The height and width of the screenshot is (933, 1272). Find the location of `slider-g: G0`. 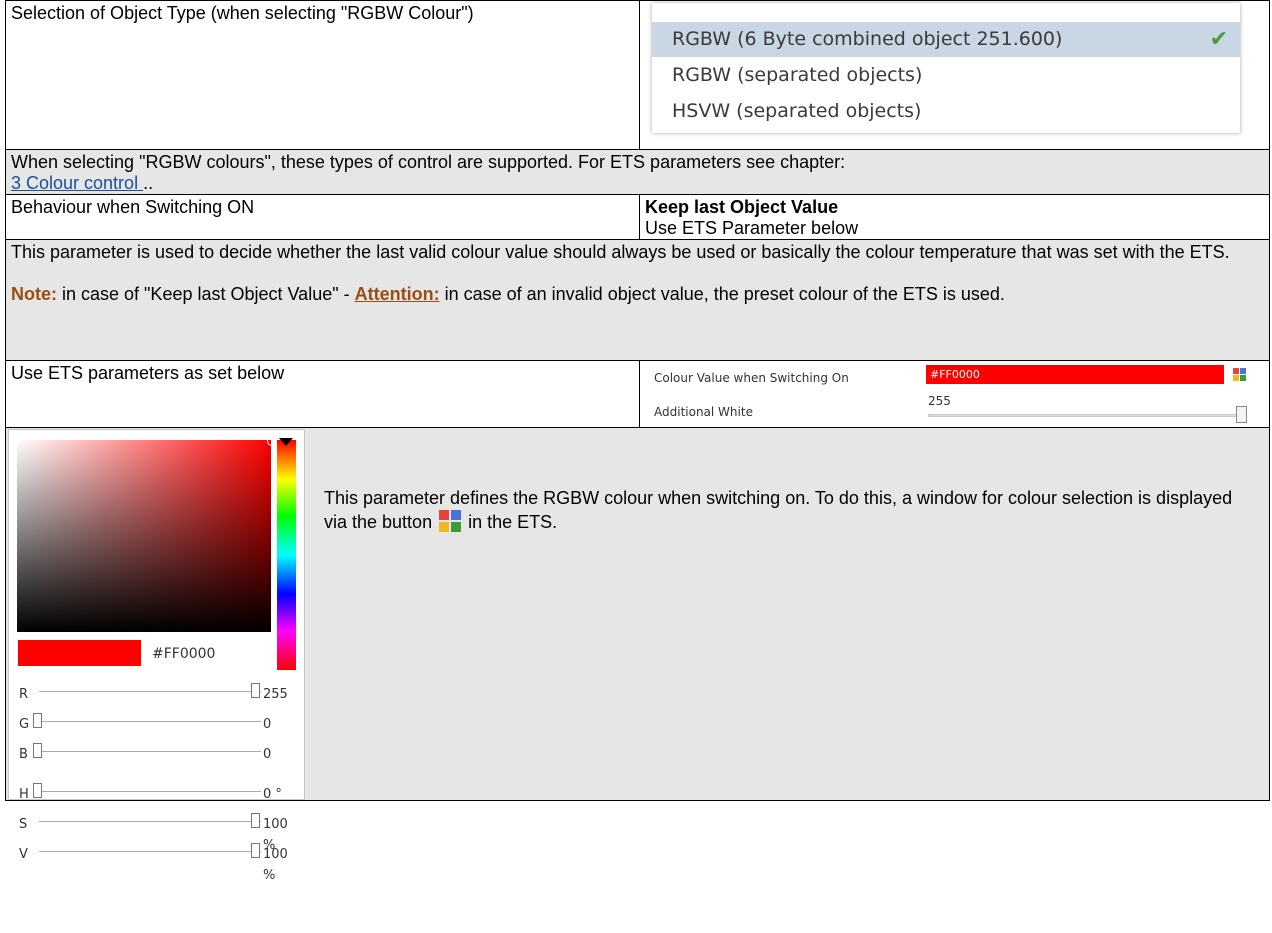

slider-g: G0 is located at coordinates (156, 722).